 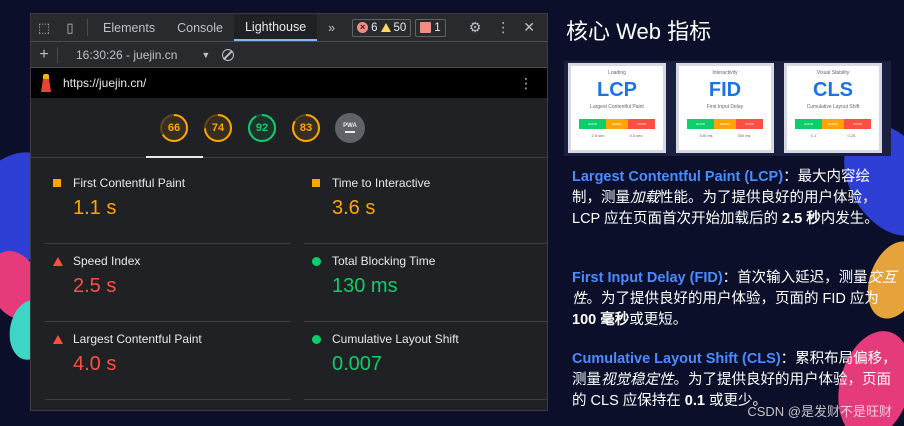 I want to click on fid-term: First Input Delay (FID), so click(x=647, y=278).